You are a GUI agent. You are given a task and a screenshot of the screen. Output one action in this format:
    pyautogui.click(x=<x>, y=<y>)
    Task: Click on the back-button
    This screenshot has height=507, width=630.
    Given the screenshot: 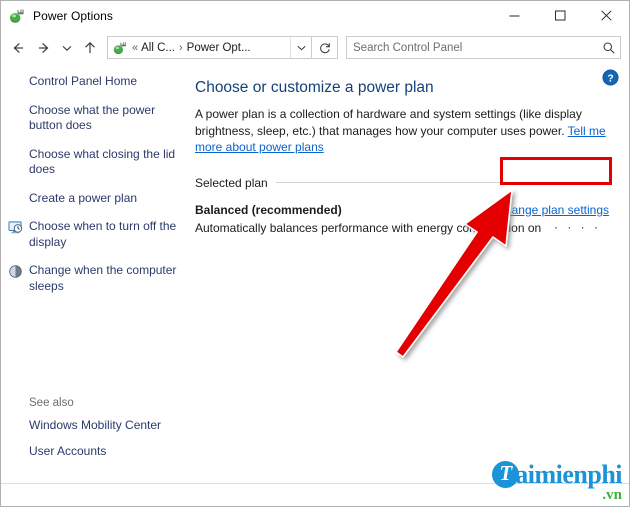 What is the action you would take?
    pyautogui.click(x=18, y=48)
    